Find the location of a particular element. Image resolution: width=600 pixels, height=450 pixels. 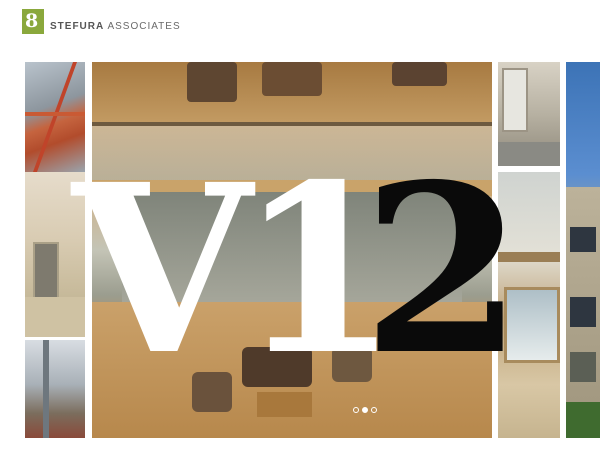

photo-panel-reading-nook is located at coordinates (529, 114).